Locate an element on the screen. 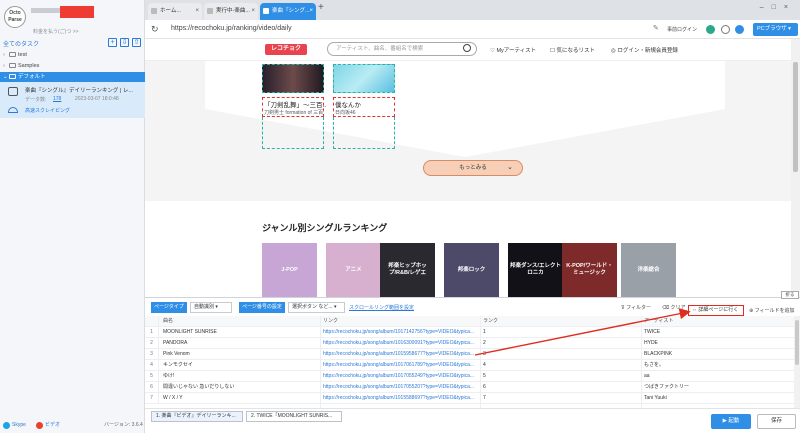  cell-title: W / X / Y is located at coordinates (240, 398).